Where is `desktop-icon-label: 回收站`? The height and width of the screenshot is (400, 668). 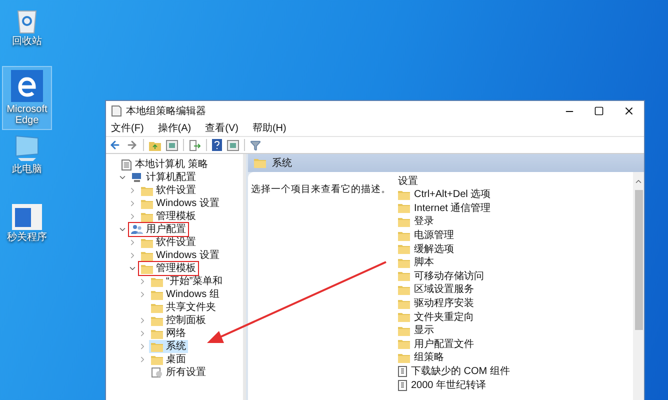
desktop-icon-label: 回收站 is located at coordinates (27, 41).